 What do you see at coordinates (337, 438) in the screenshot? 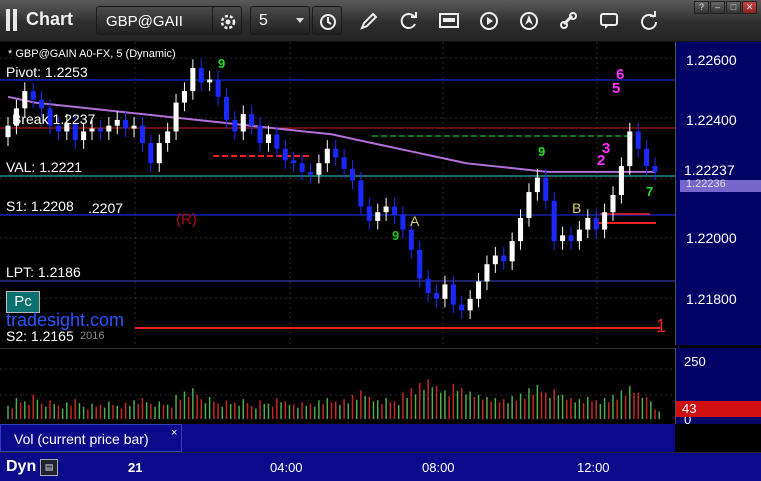
I see `legend-bar: Vol (current price bar) ×` at bounding box center [337, 438].